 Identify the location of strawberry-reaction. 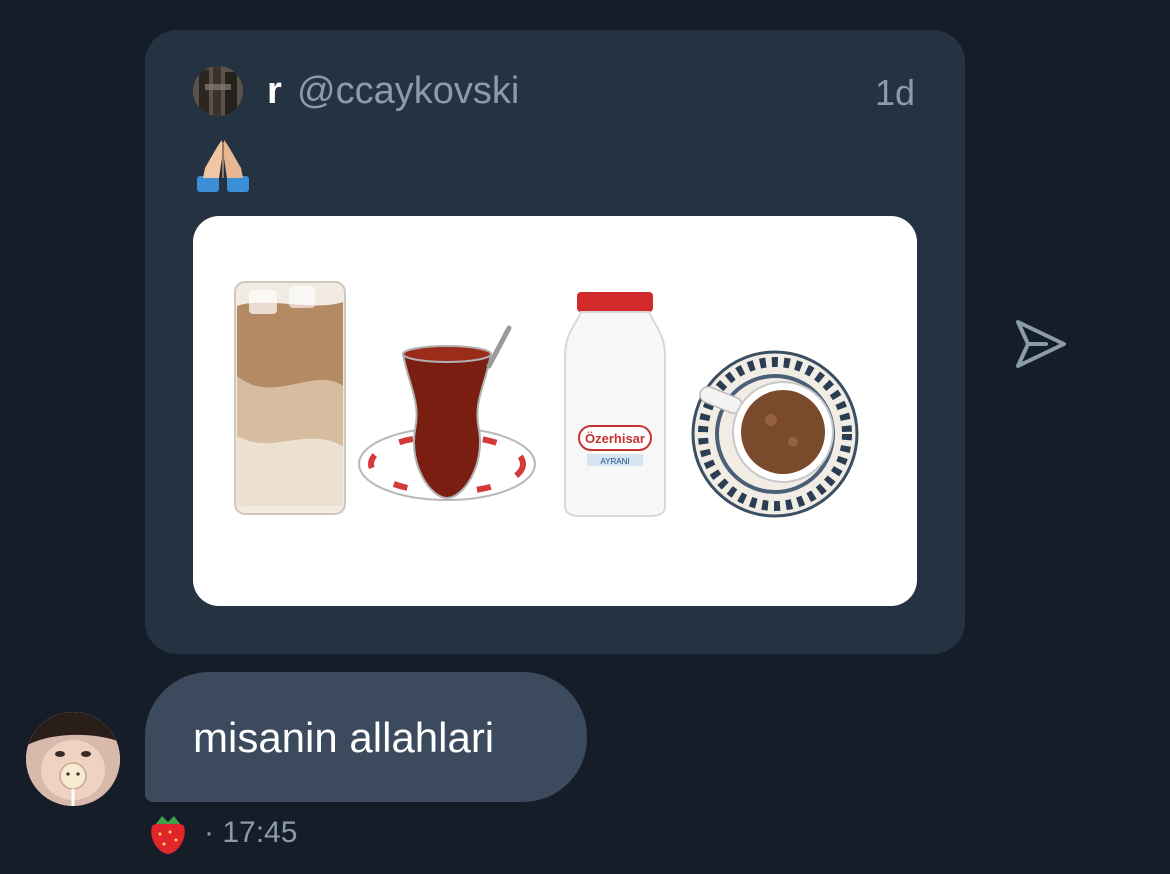
(168, 834).